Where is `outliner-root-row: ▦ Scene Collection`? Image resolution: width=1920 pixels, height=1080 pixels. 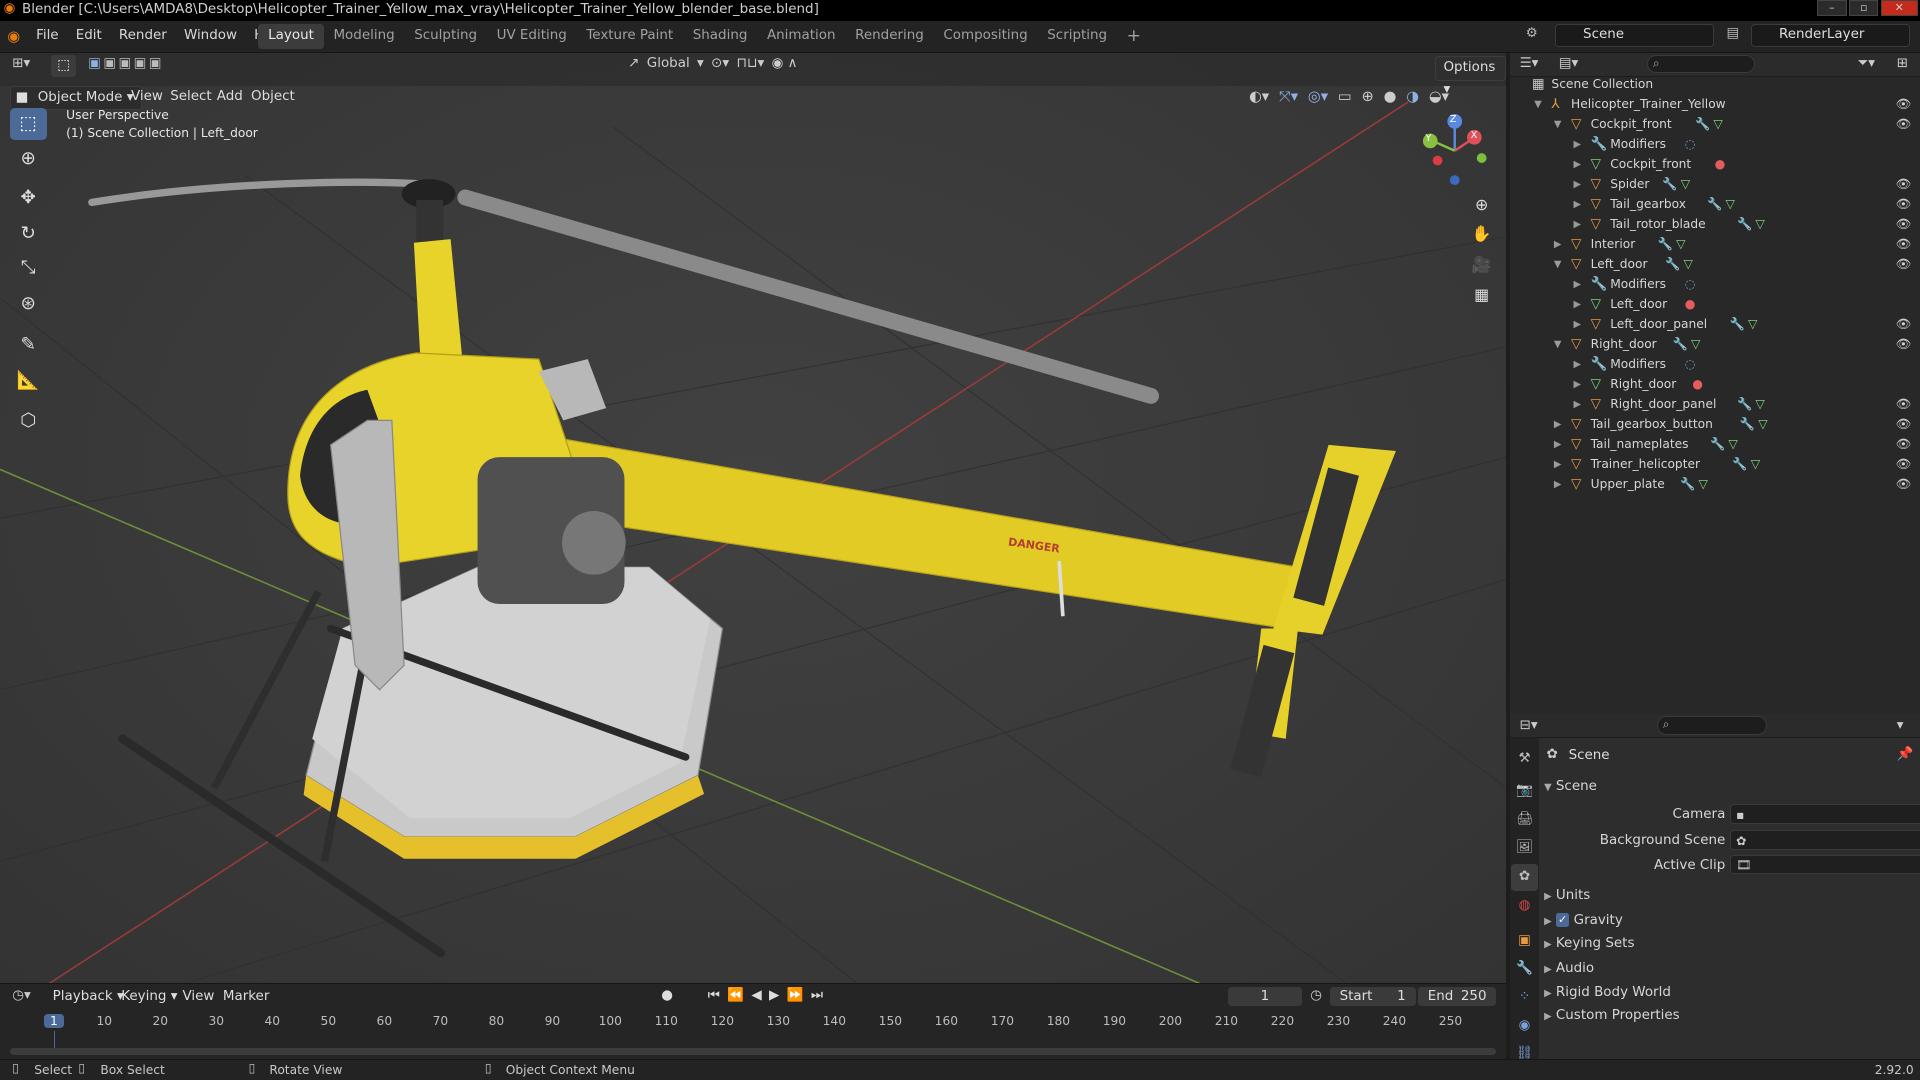
outliner-root-row: ▦ Scene Collection is located at coordinates (1715, 85).